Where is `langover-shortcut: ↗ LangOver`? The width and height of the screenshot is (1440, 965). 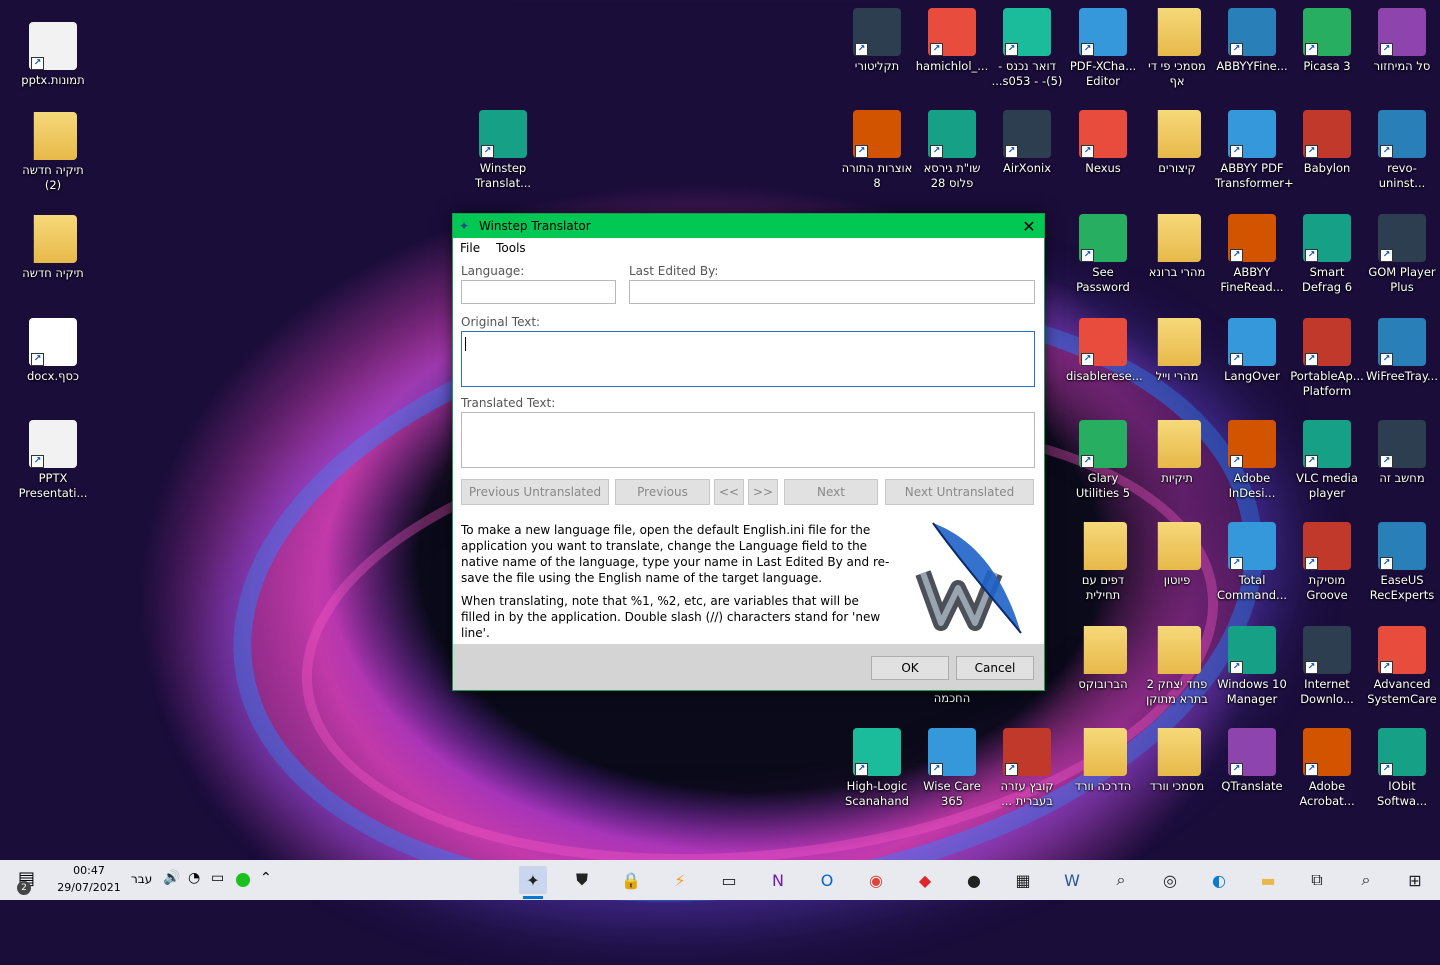 langover-shortcut: ↗ LangOver is located at coordinates (1252, 351).